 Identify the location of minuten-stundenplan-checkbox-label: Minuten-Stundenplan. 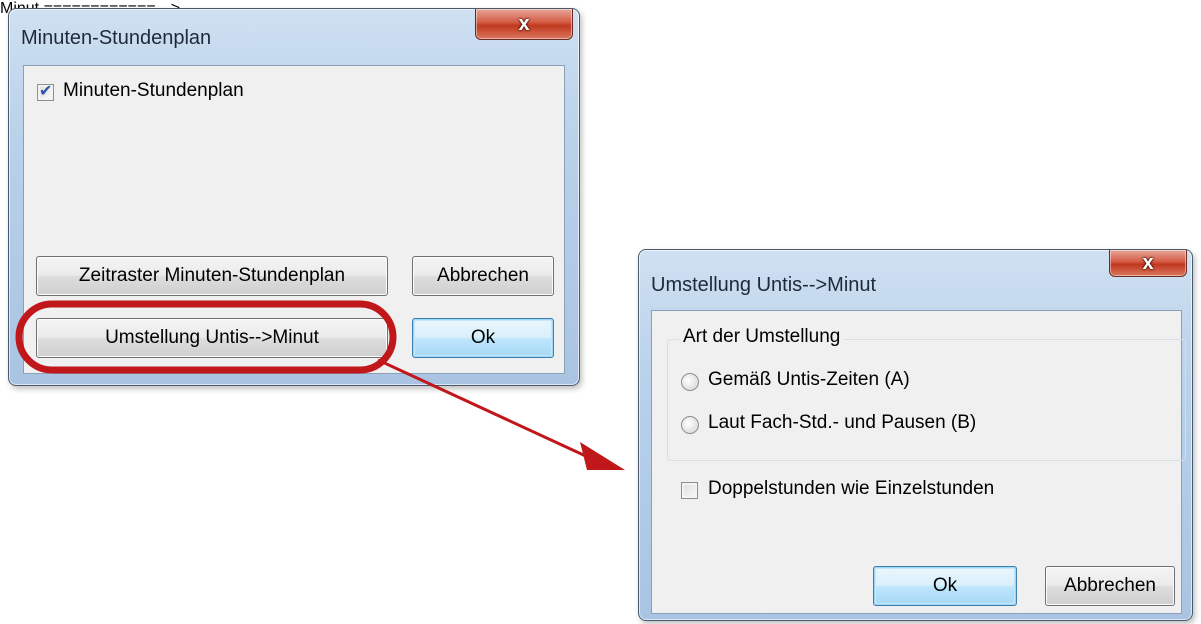
(153, 91).